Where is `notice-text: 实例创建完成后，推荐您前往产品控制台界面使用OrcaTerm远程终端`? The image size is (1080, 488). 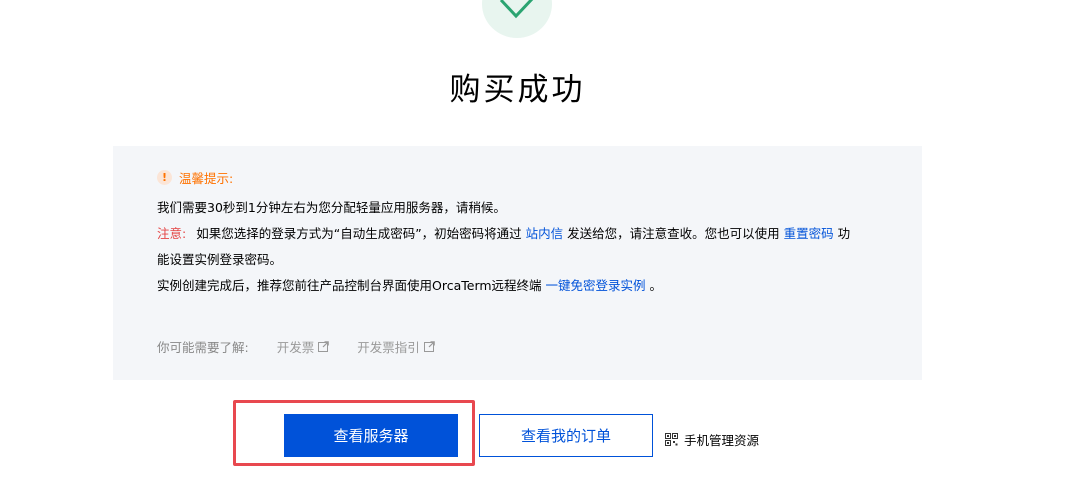 notice-text: 实例创建完成后，推荐您前往产品控制台界面使用OrcaTerm远程终端 is located at coordinates (351, 285).